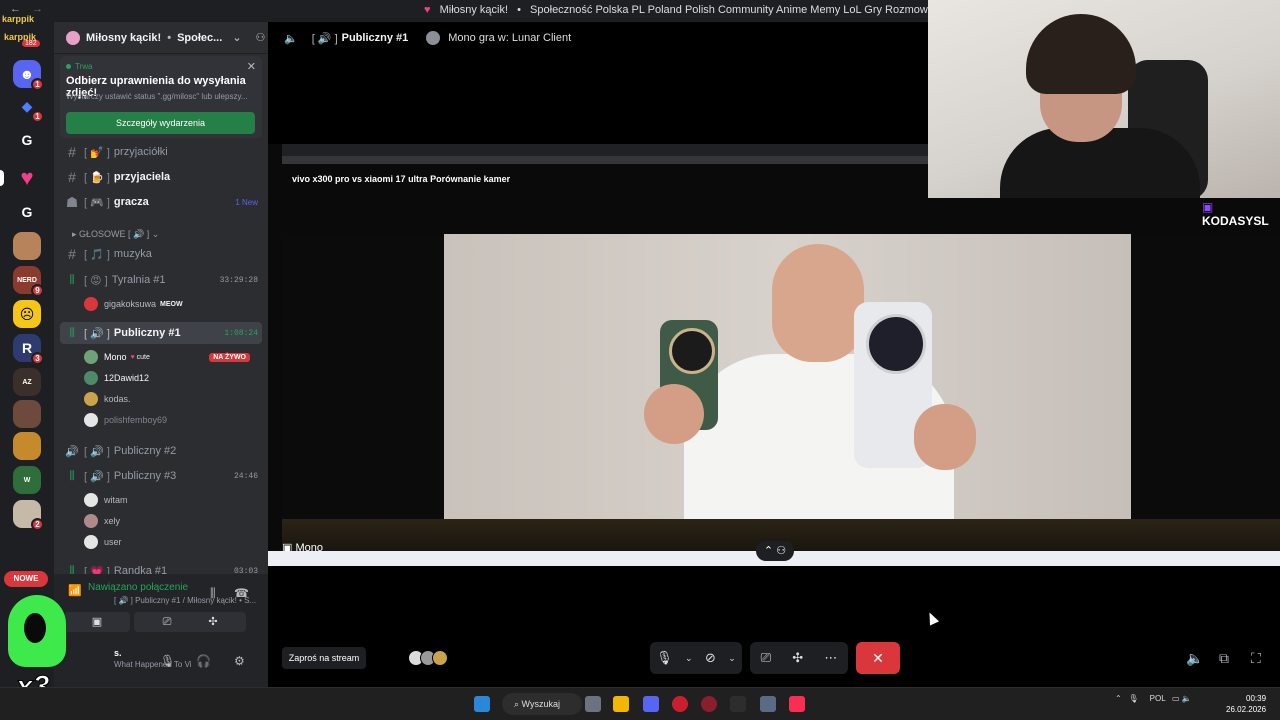 This screenshot has height=720, width=1280. Describe the element at coordinates (797, 704) in the screenshot. I see `music-app-icon` at that location.